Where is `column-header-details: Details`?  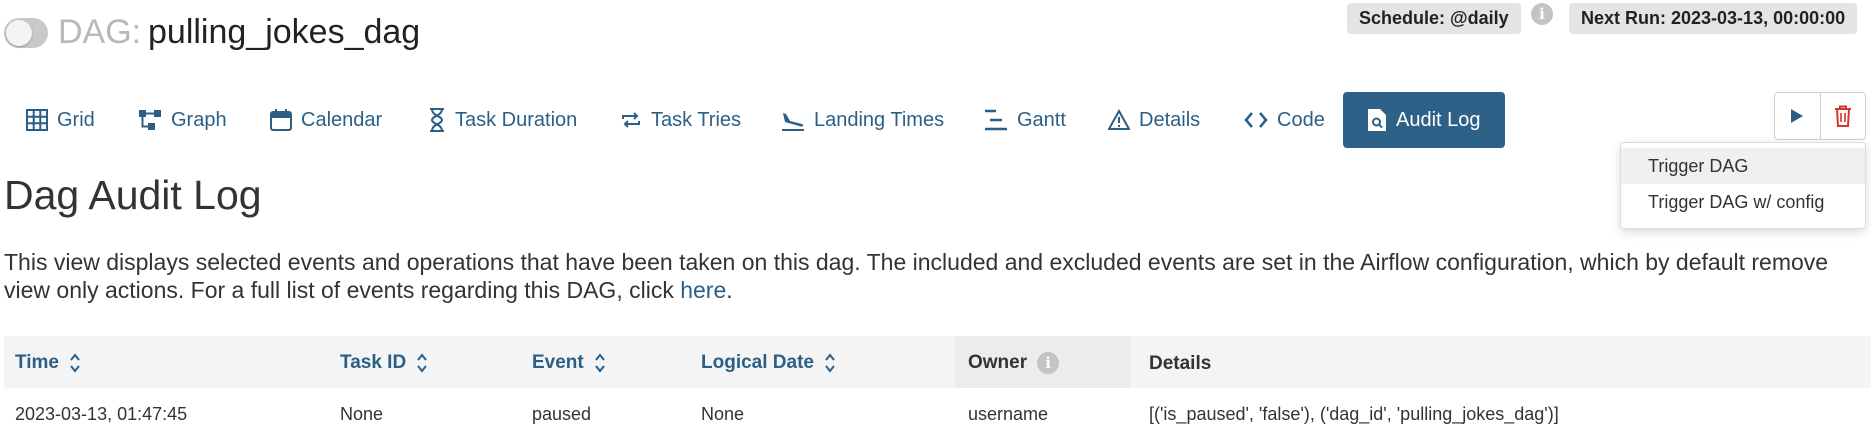
column-header-details: Details is located at coordinates (1180, 364).